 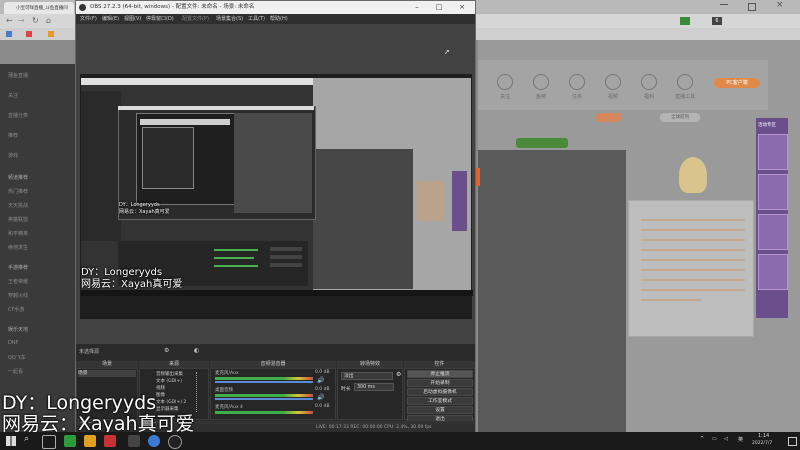 I want to click on sidebar-item: DNF, so click(x=40, y=345).